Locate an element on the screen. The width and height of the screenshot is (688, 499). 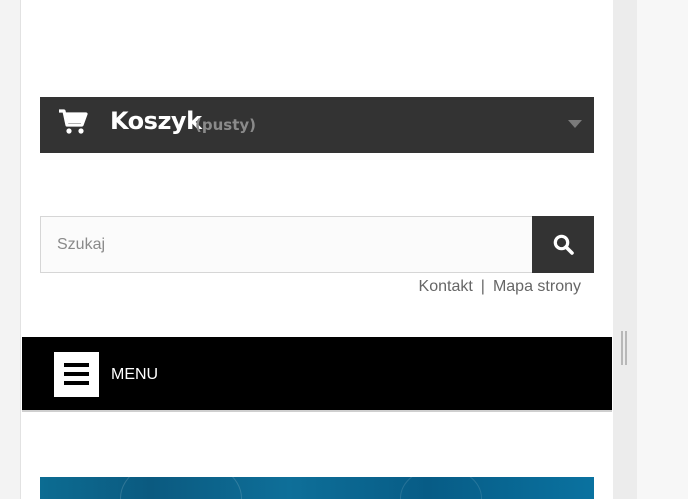
cart-status: (pusty) is located at coordinates (226, 125).